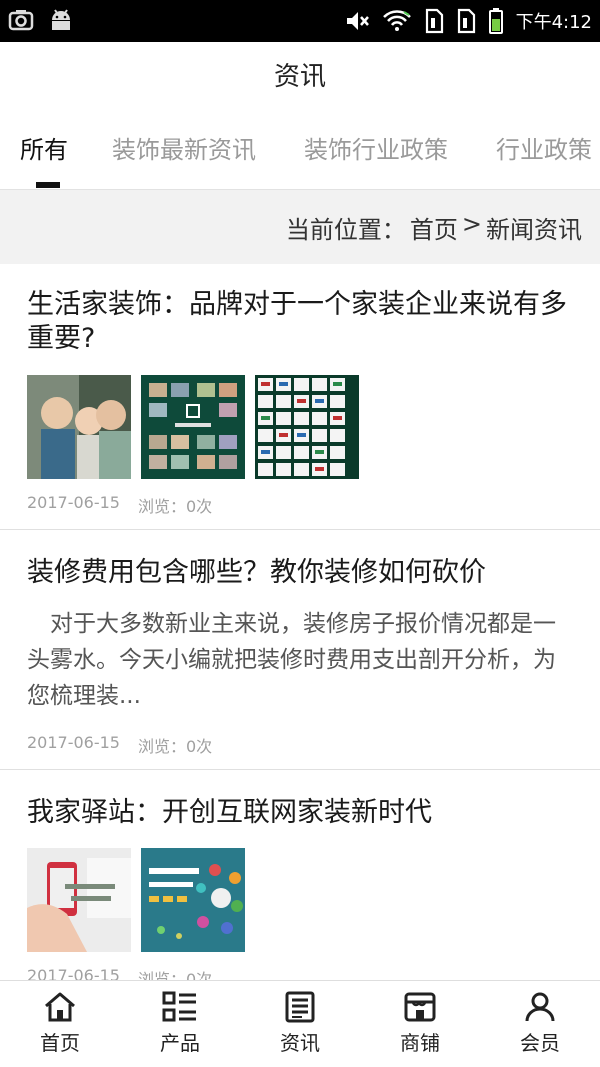  I want to click on news-icon, so click(300, 1007).